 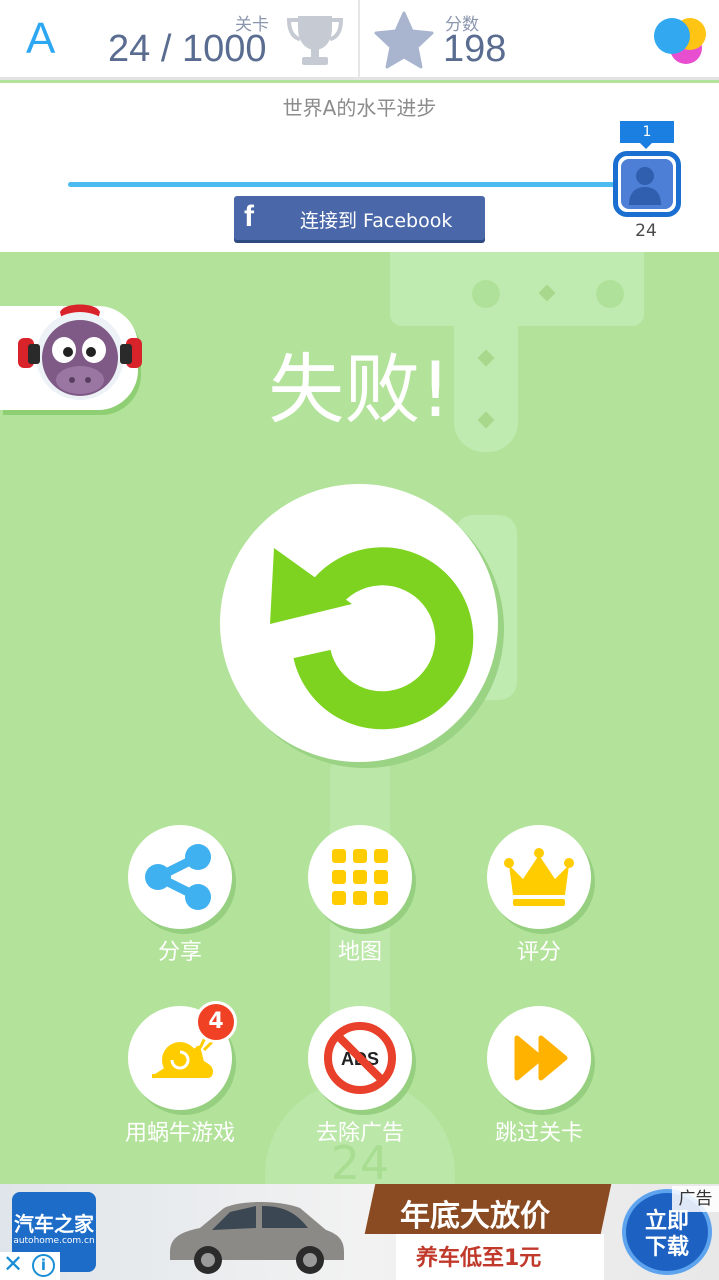 What do you see at coordinates (646, 231) in the screenshot?
I see `player-level: 24` at bounding box center [646, 231].